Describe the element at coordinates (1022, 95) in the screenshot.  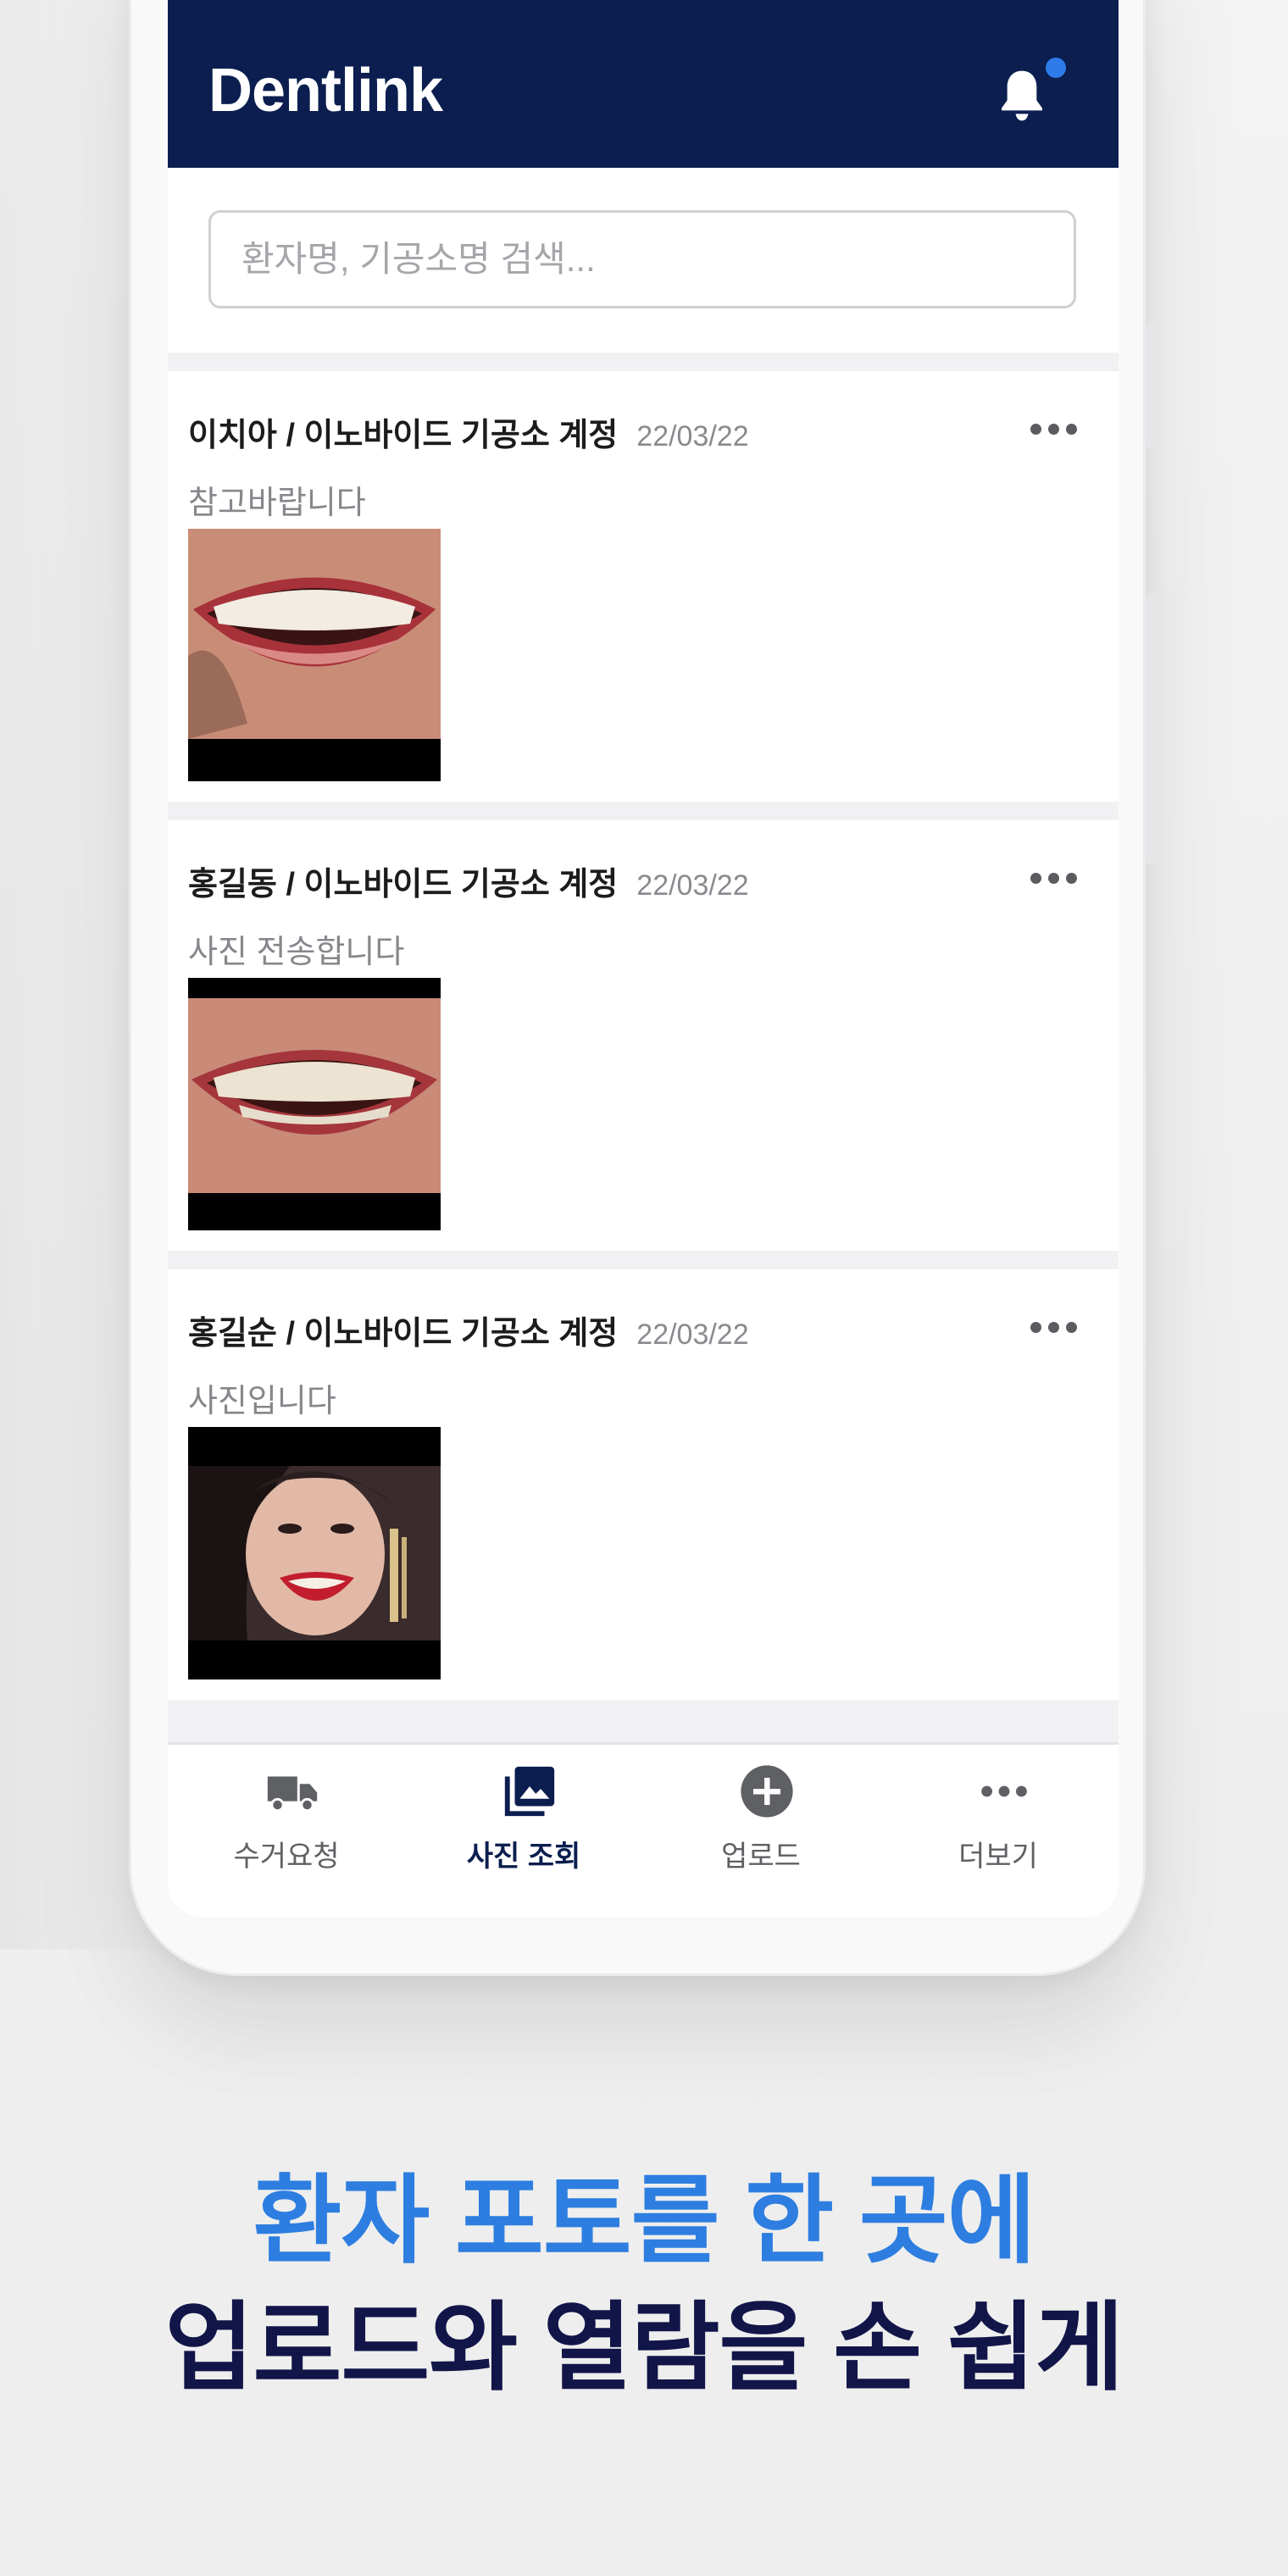
I see `notification-bell-icon` at that location.